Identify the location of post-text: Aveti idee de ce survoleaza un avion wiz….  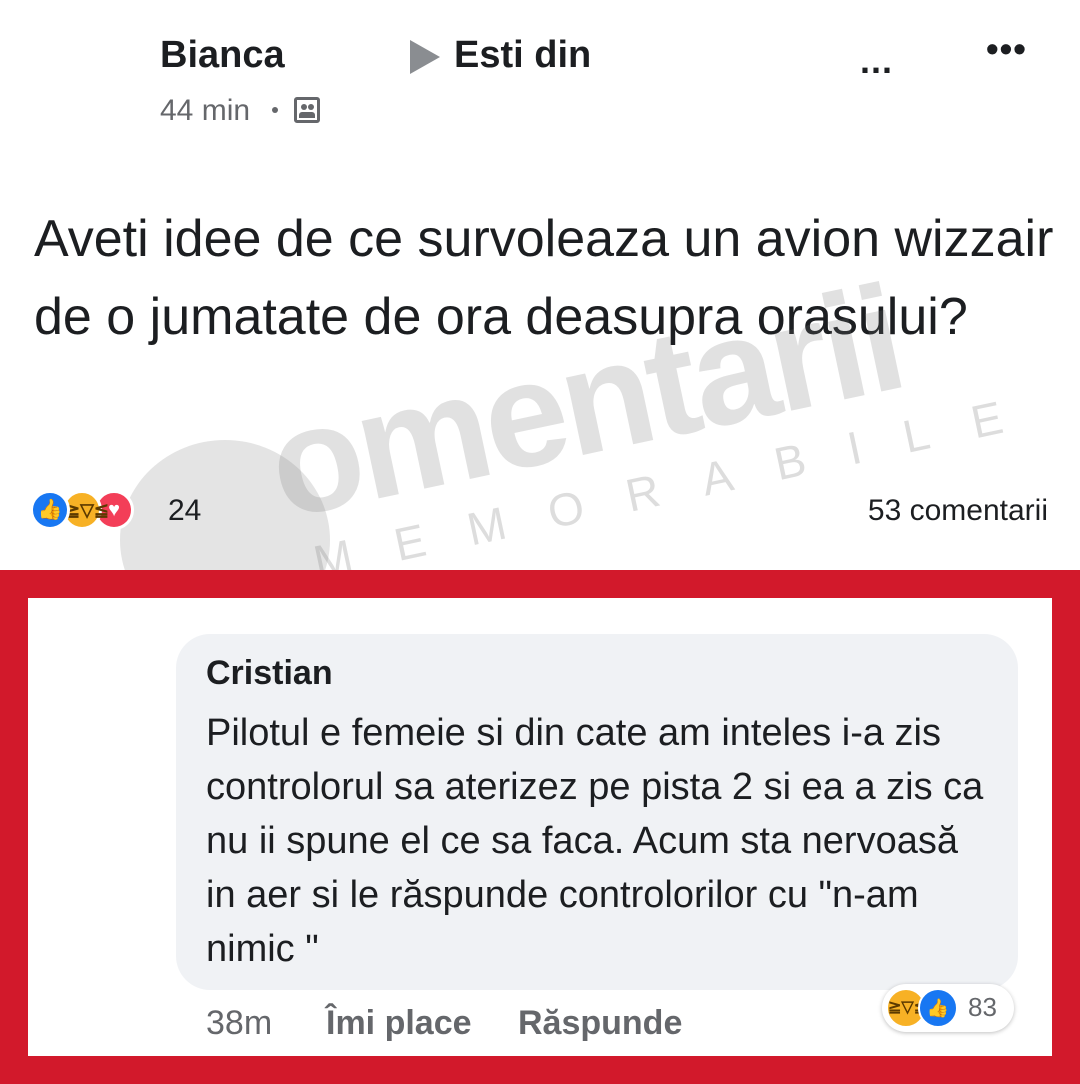
(544, 278).